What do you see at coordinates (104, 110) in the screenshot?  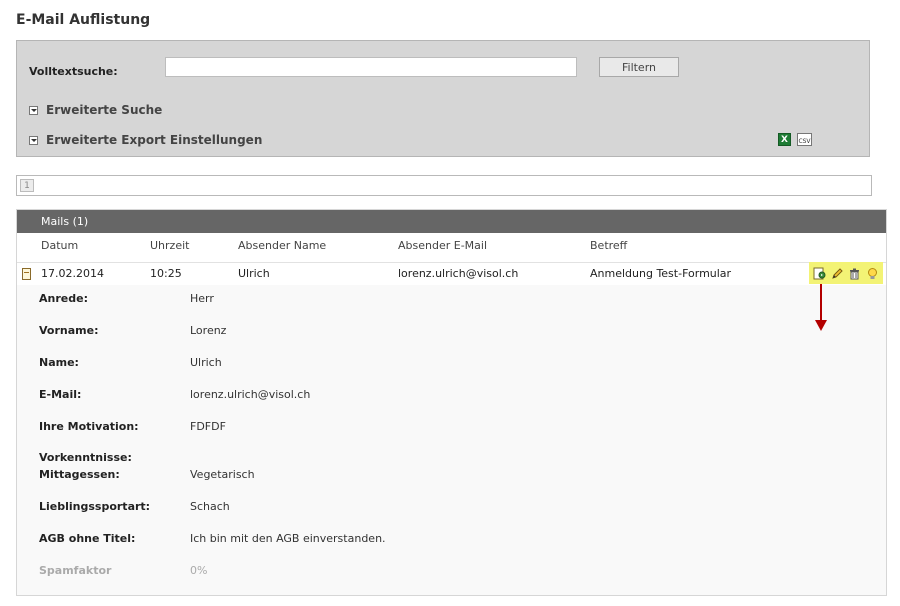 I see `advanced-search-label: Erweiterte Suche` at bounding box center [104, 110].